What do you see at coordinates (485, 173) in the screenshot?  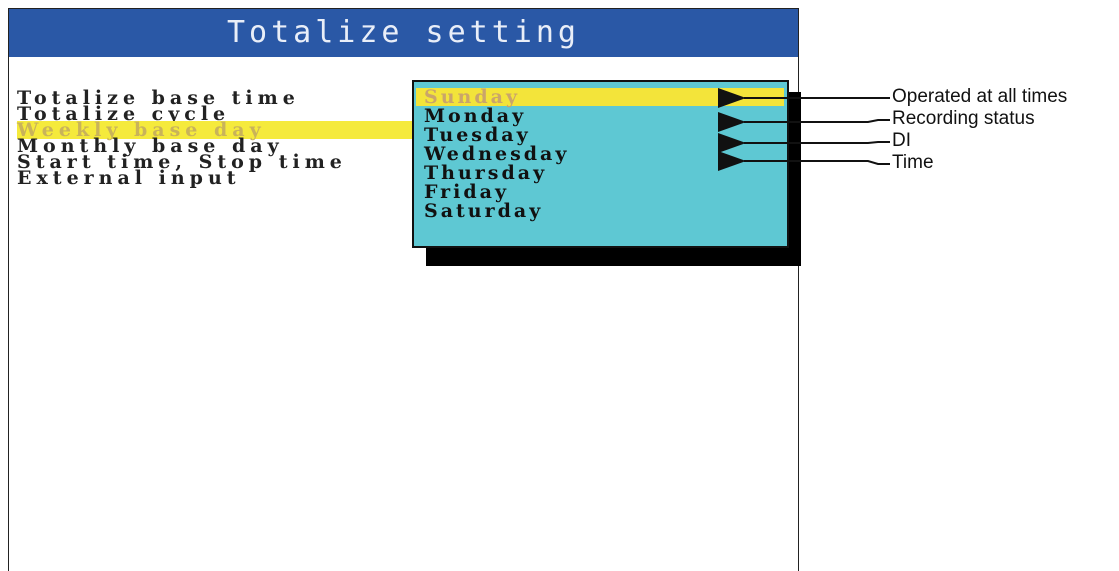 I see `dropdown-option-thursday: Thursday` at bounding box center [485, 173].